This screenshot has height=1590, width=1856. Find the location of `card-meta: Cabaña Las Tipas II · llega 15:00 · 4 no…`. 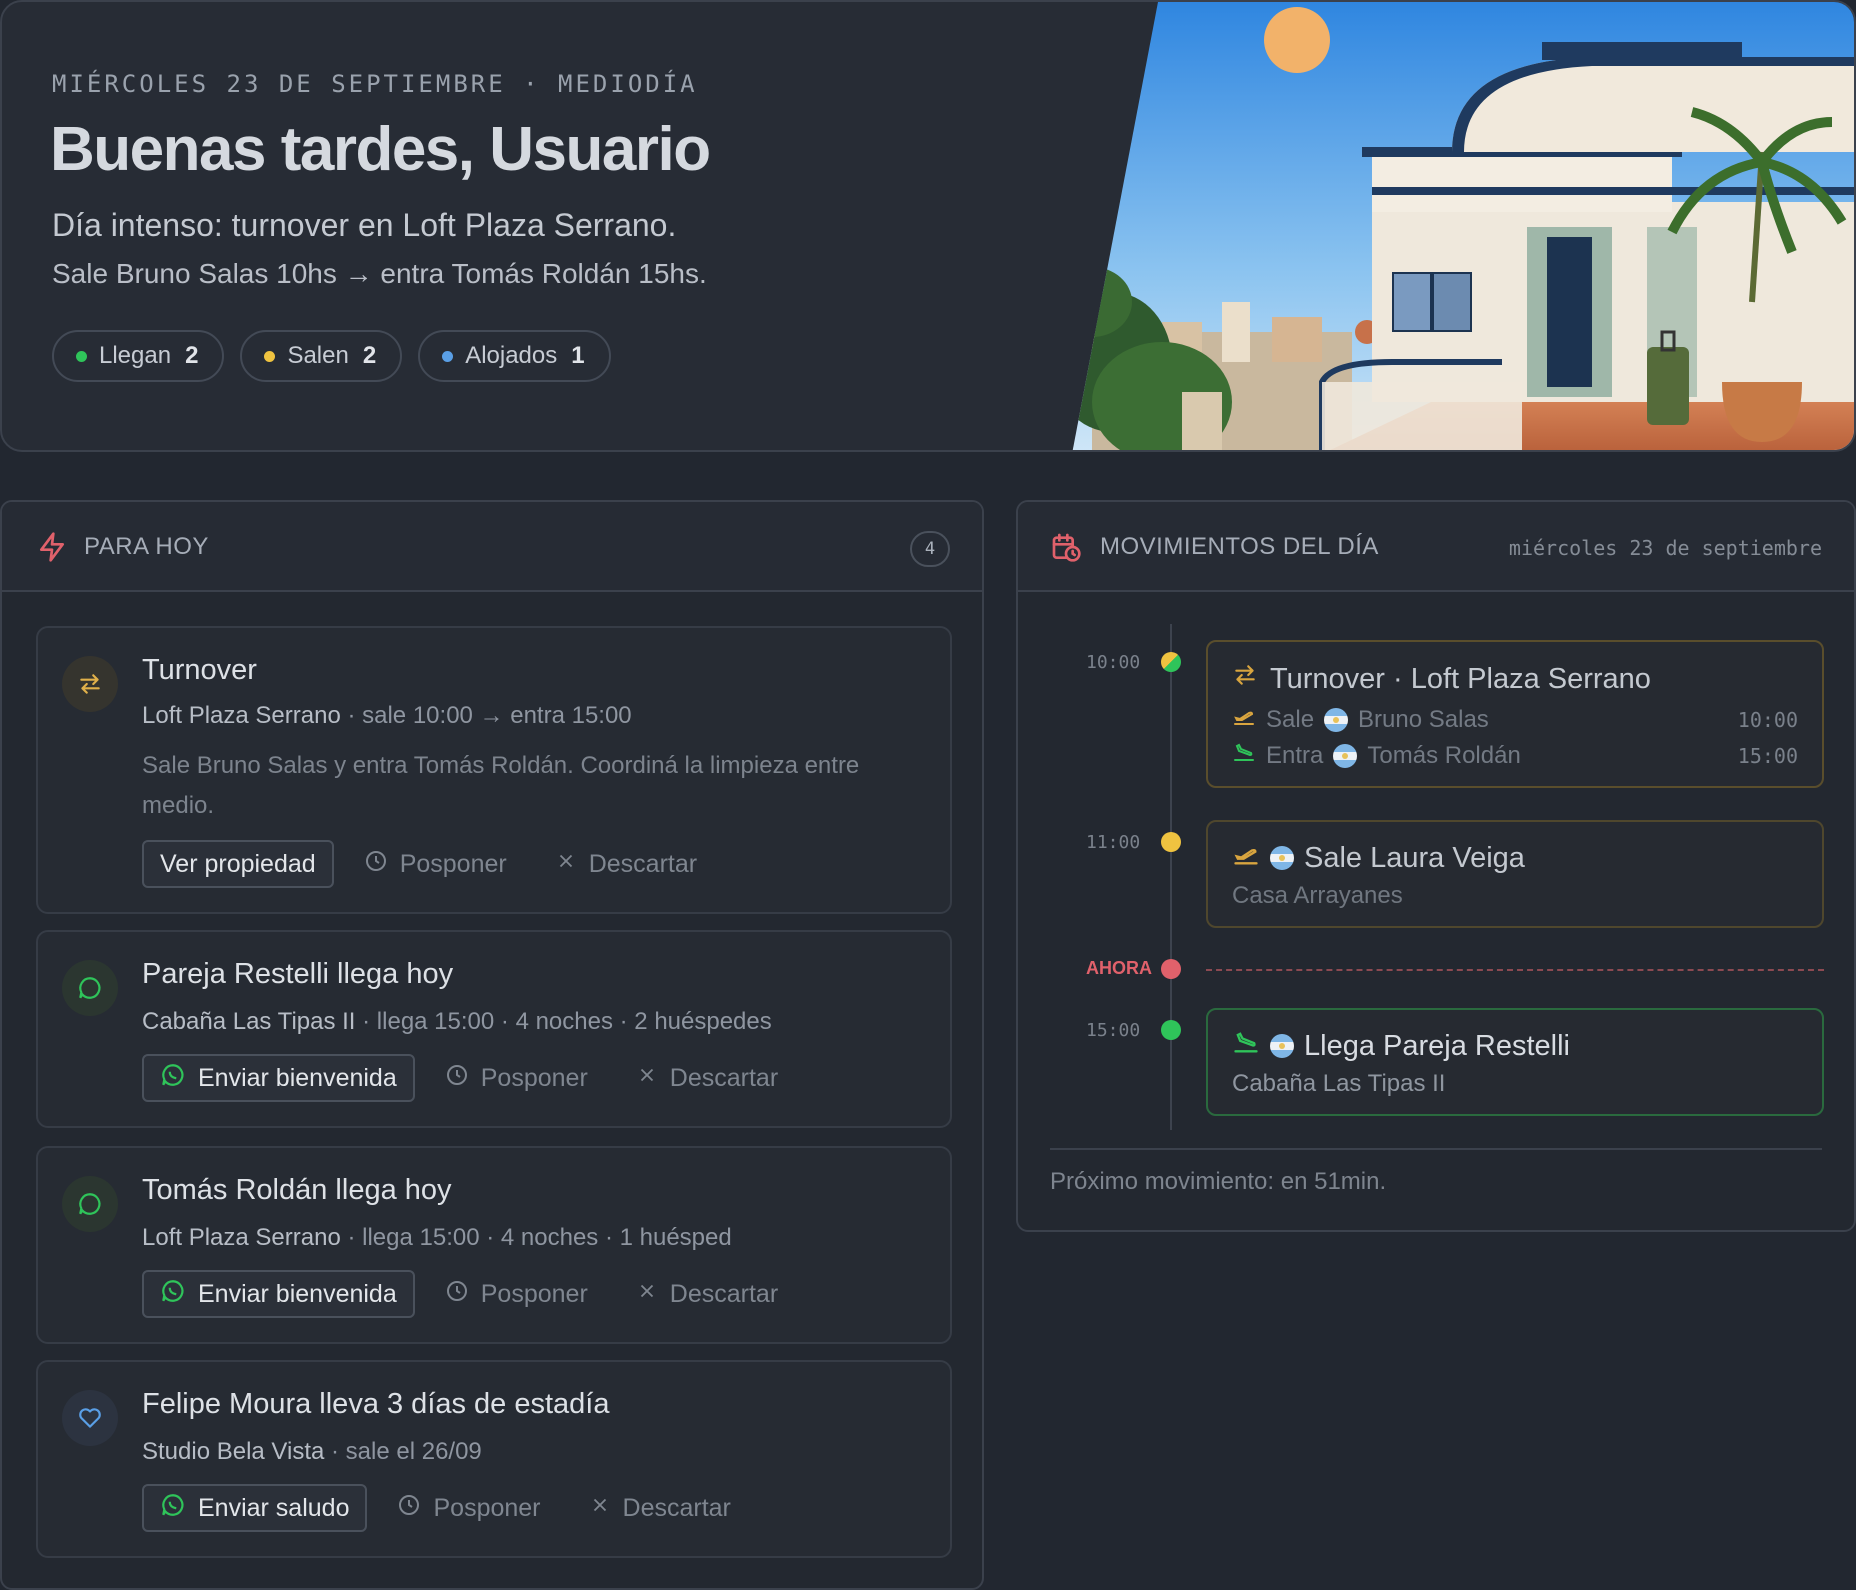

card-meta: Cabaña Las Tipas II · llega 15:00 · 4 no… is located at coordinates (457, 1022).